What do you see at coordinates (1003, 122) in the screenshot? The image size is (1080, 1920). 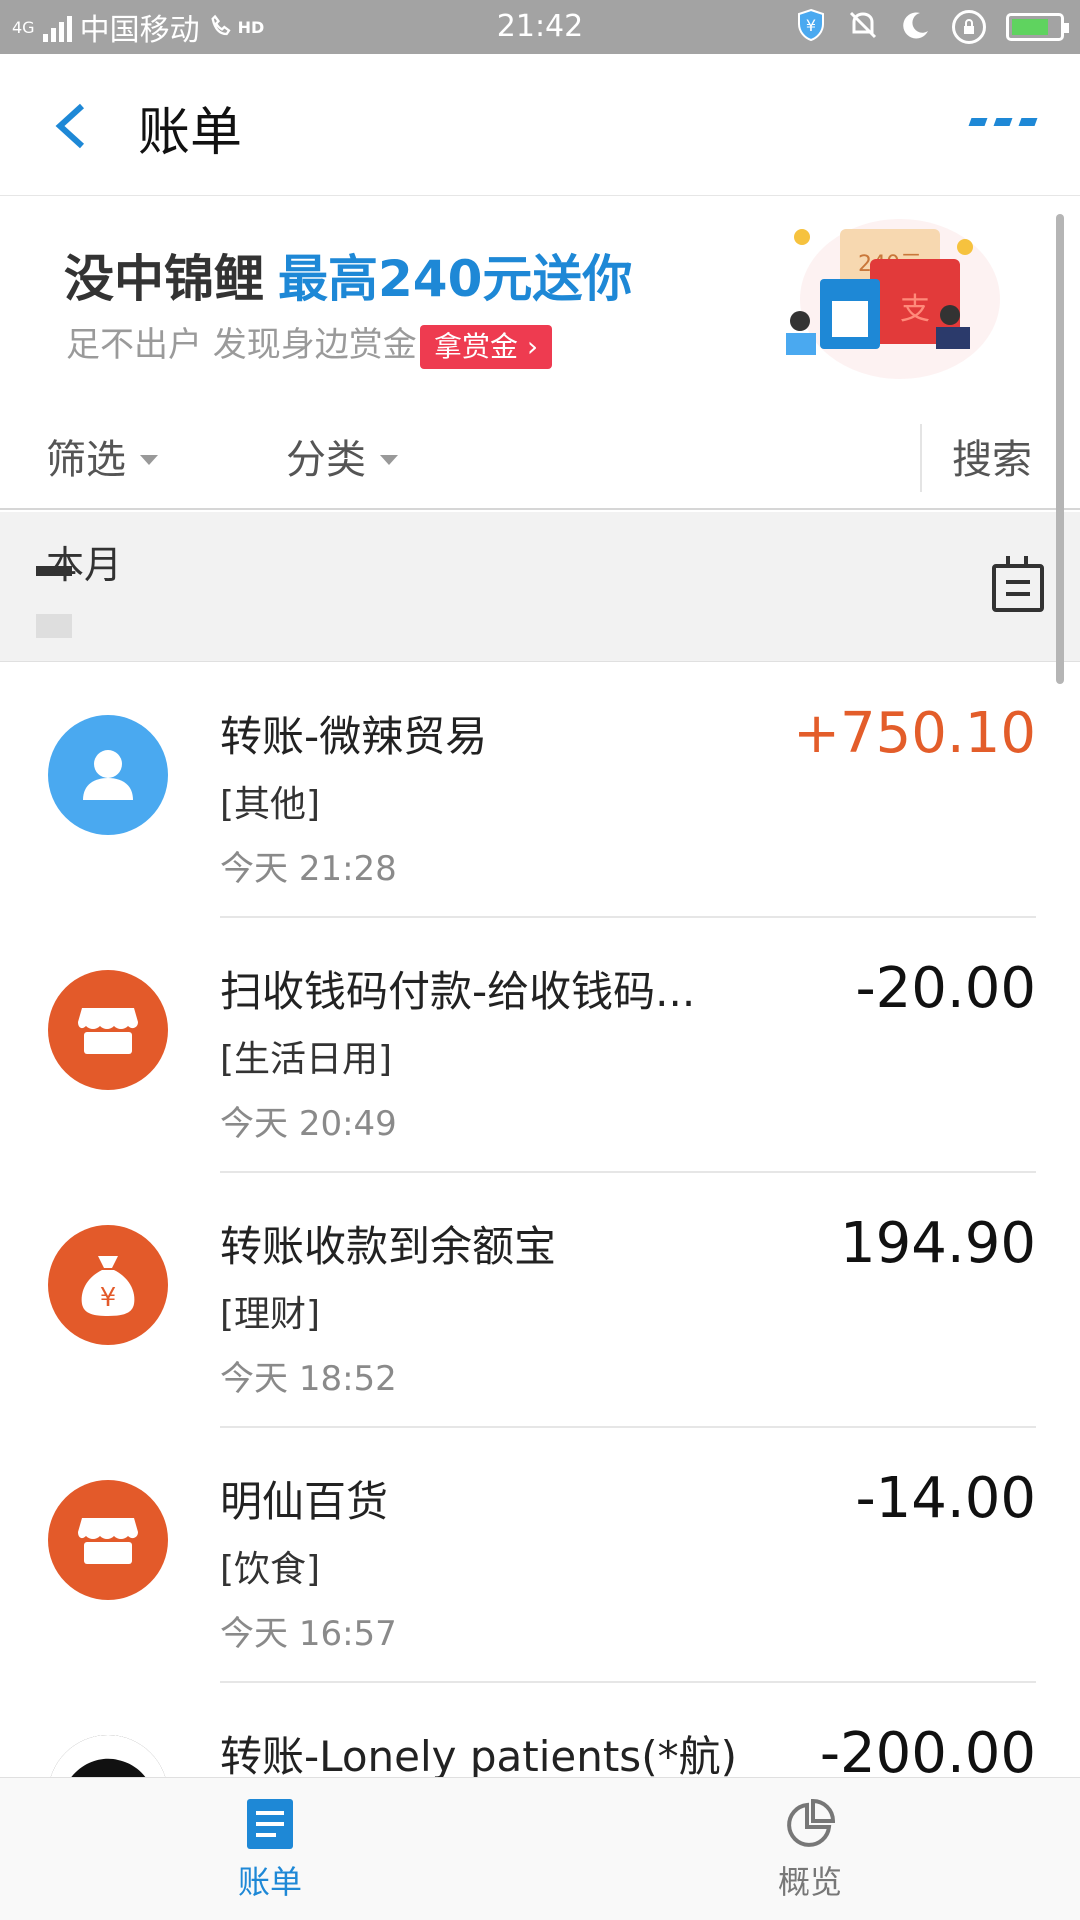 I see `more-options-button` at bounding box center [1003, 122].